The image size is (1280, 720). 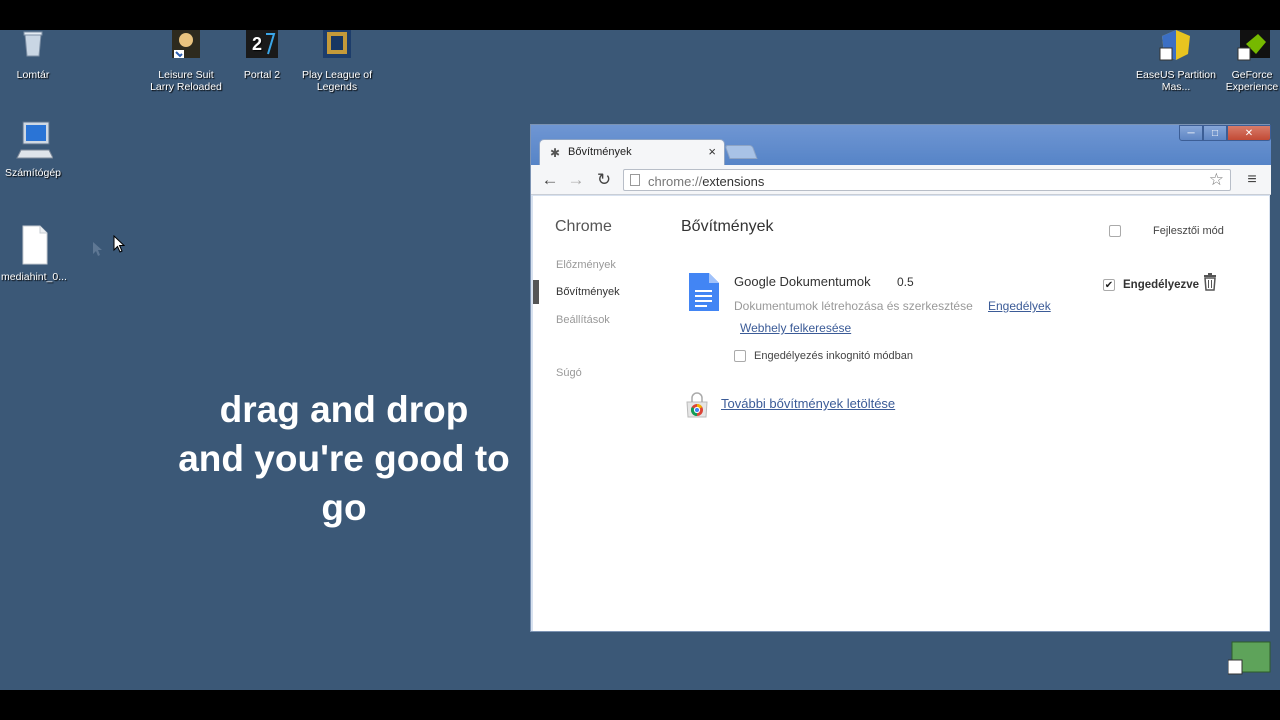 I want to click on overlay-caption-line: and you're good to, so click(x=344, y=458).